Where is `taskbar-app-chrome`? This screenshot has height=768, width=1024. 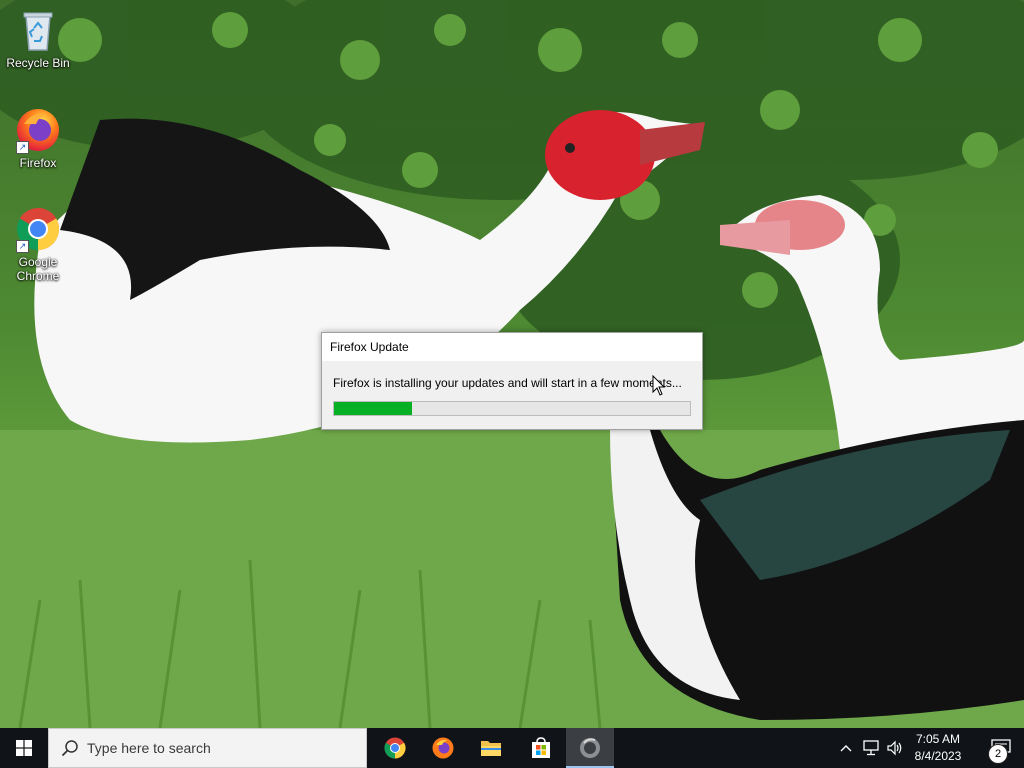 taskbar-app-chrome is located at coordinates (395, 748).